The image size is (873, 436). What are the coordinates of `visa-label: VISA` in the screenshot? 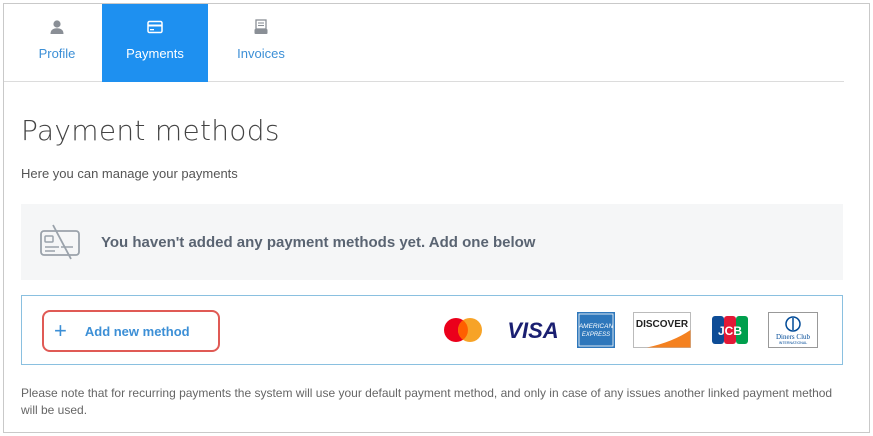 It's located at (532, 330).